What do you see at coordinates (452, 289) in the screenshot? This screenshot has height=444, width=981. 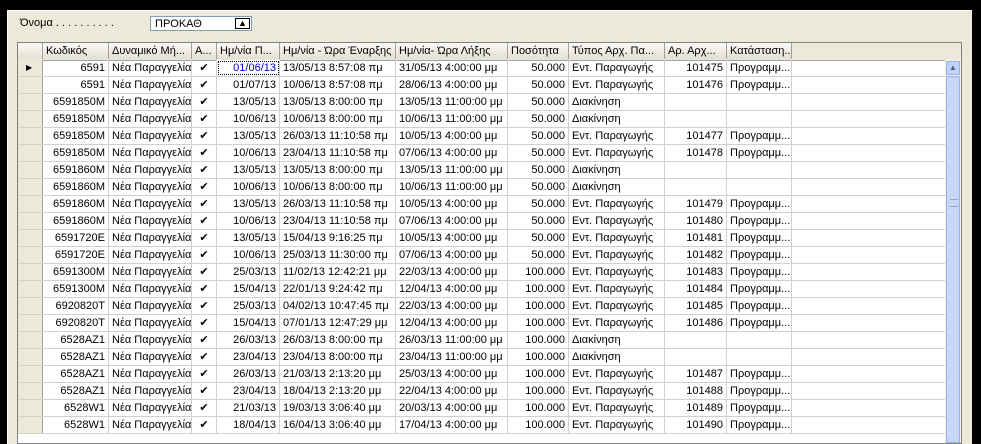 I see `cell-end: 12/04/13 4:00:00 μμ` at bounding box center [452, 289].